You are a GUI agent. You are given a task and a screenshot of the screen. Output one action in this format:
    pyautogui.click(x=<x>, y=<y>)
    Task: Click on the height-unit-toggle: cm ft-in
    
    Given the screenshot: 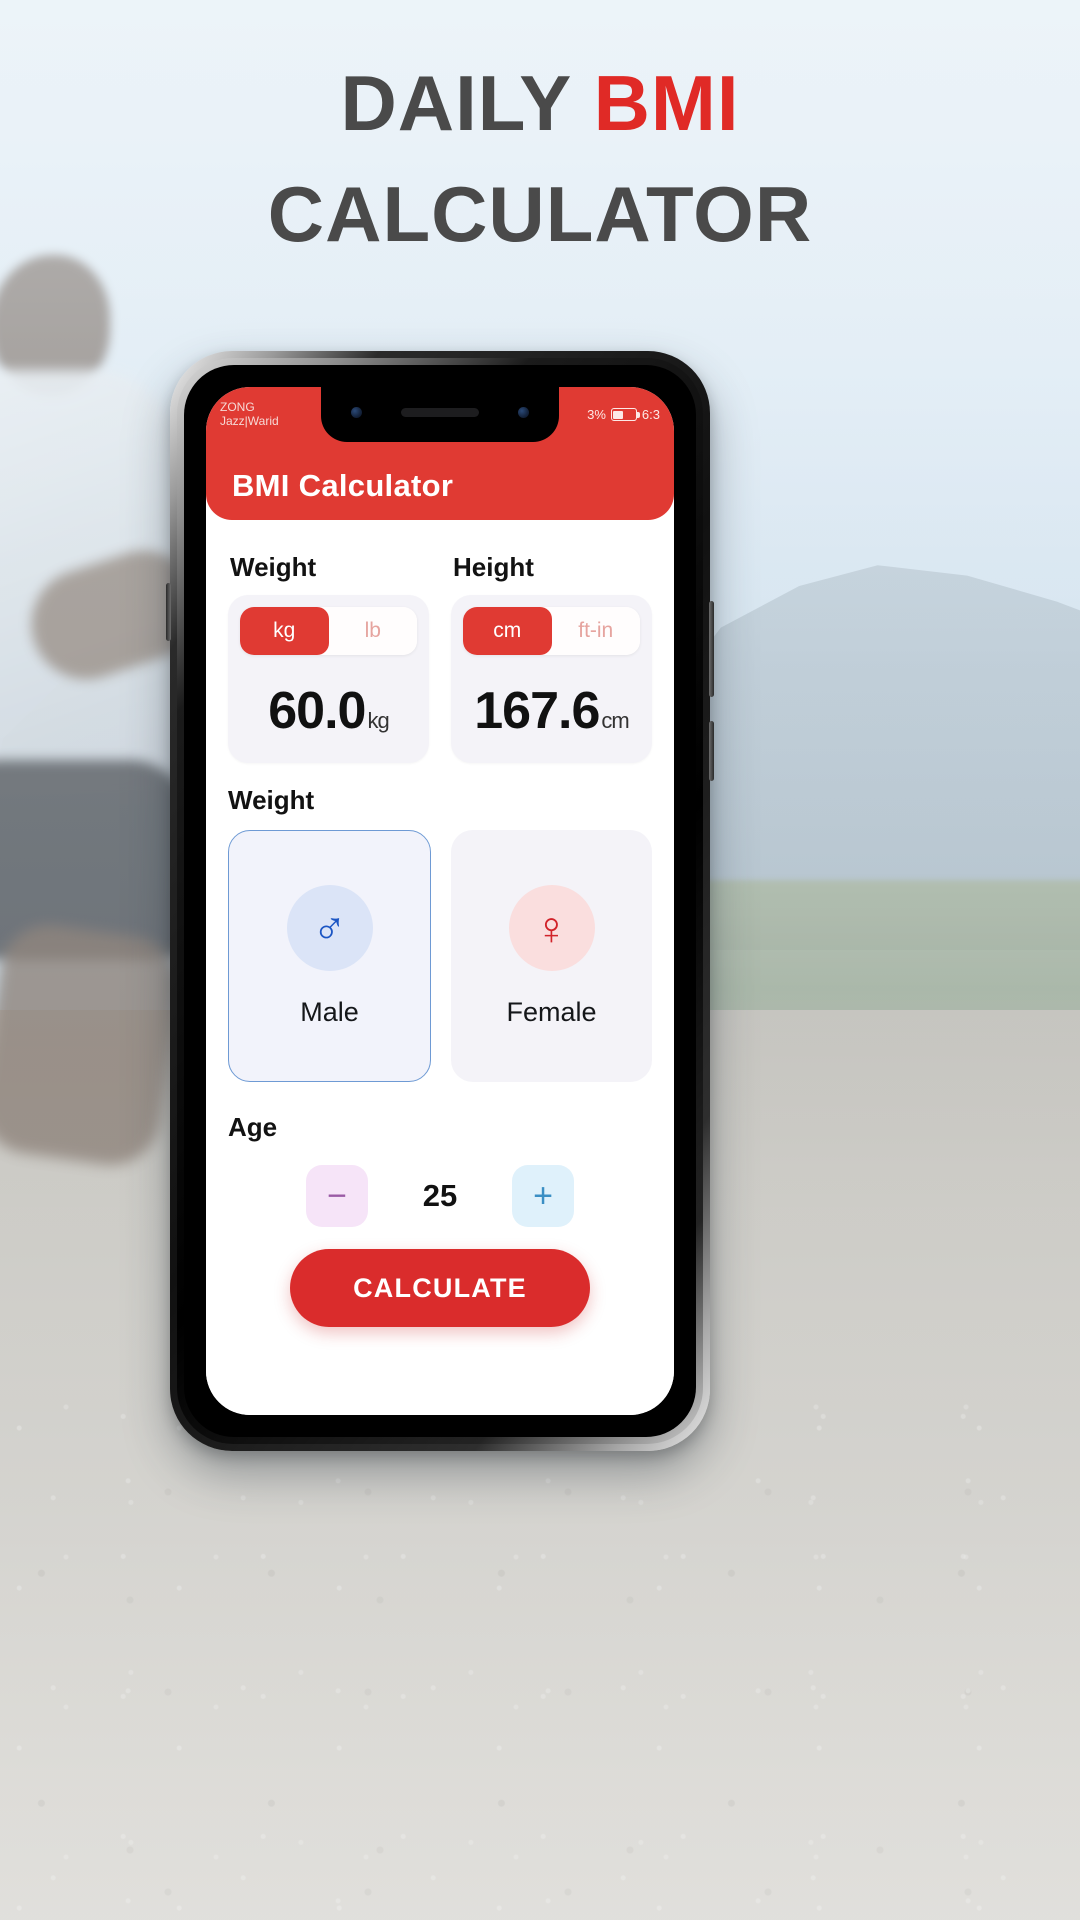 What is the action you would take?
    pyautogui.click(x=551, y=631)
    